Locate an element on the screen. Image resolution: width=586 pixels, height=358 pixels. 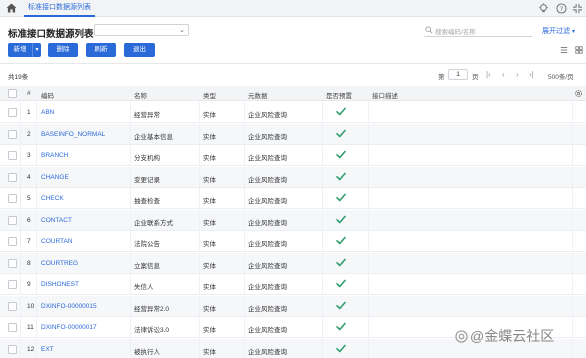
scheme-select: ⌄ is located at coordinates (141, 30).